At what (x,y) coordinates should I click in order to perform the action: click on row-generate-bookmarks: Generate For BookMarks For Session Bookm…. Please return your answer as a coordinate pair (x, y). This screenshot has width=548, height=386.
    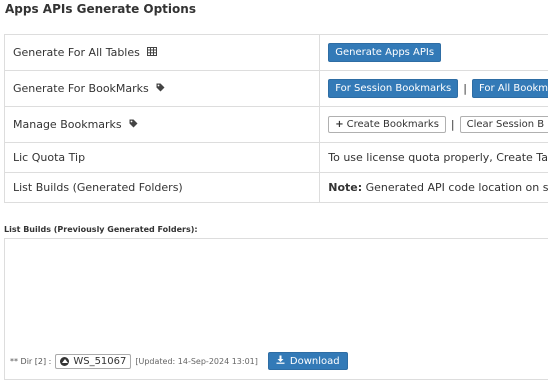
    Looking at the image, I should click on (275, 88).